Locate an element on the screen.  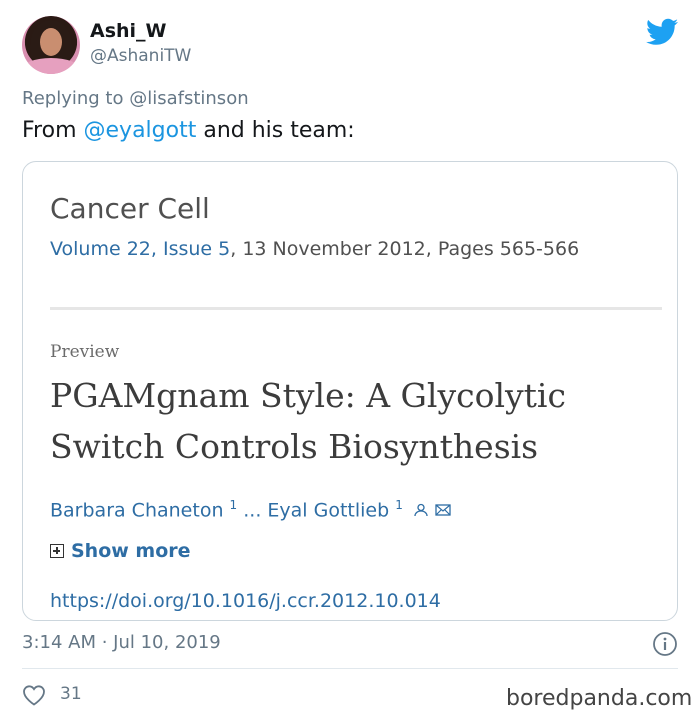
like-count: 31 is located at coordinates (71, 694).